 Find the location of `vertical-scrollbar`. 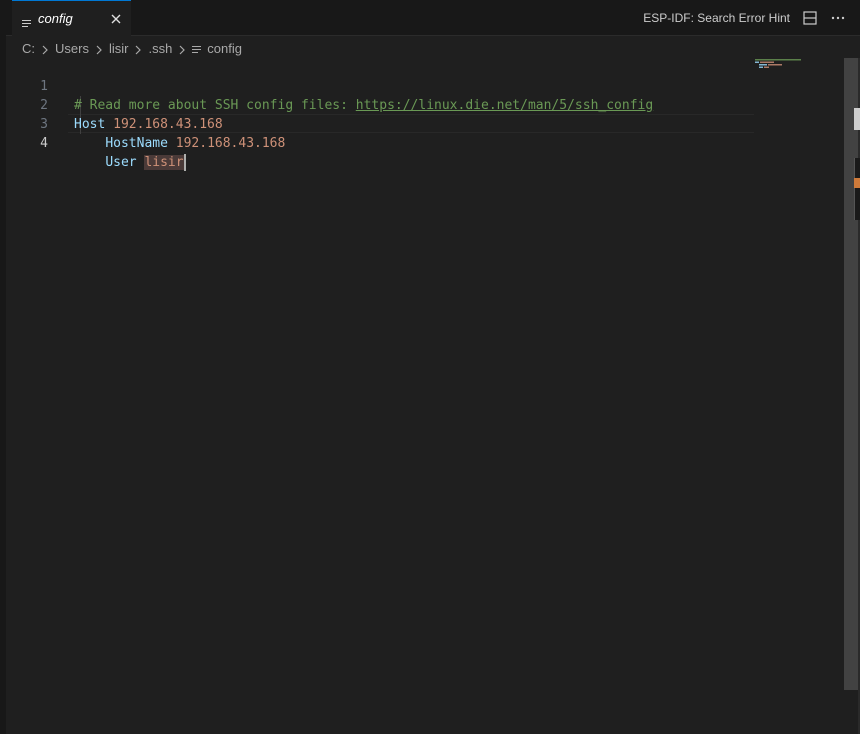

vertical-scrollbar is located at coordinates (851, 374).